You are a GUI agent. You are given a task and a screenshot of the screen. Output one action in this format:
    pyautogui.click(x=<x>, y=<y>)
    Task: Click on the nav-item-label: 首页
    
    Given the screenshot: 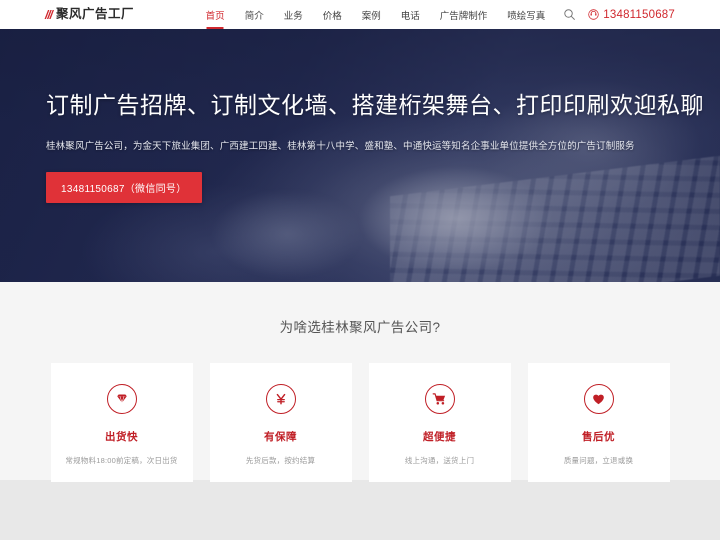 What is the action you would take?
    pyautogui.click(x=215, y=16)
    